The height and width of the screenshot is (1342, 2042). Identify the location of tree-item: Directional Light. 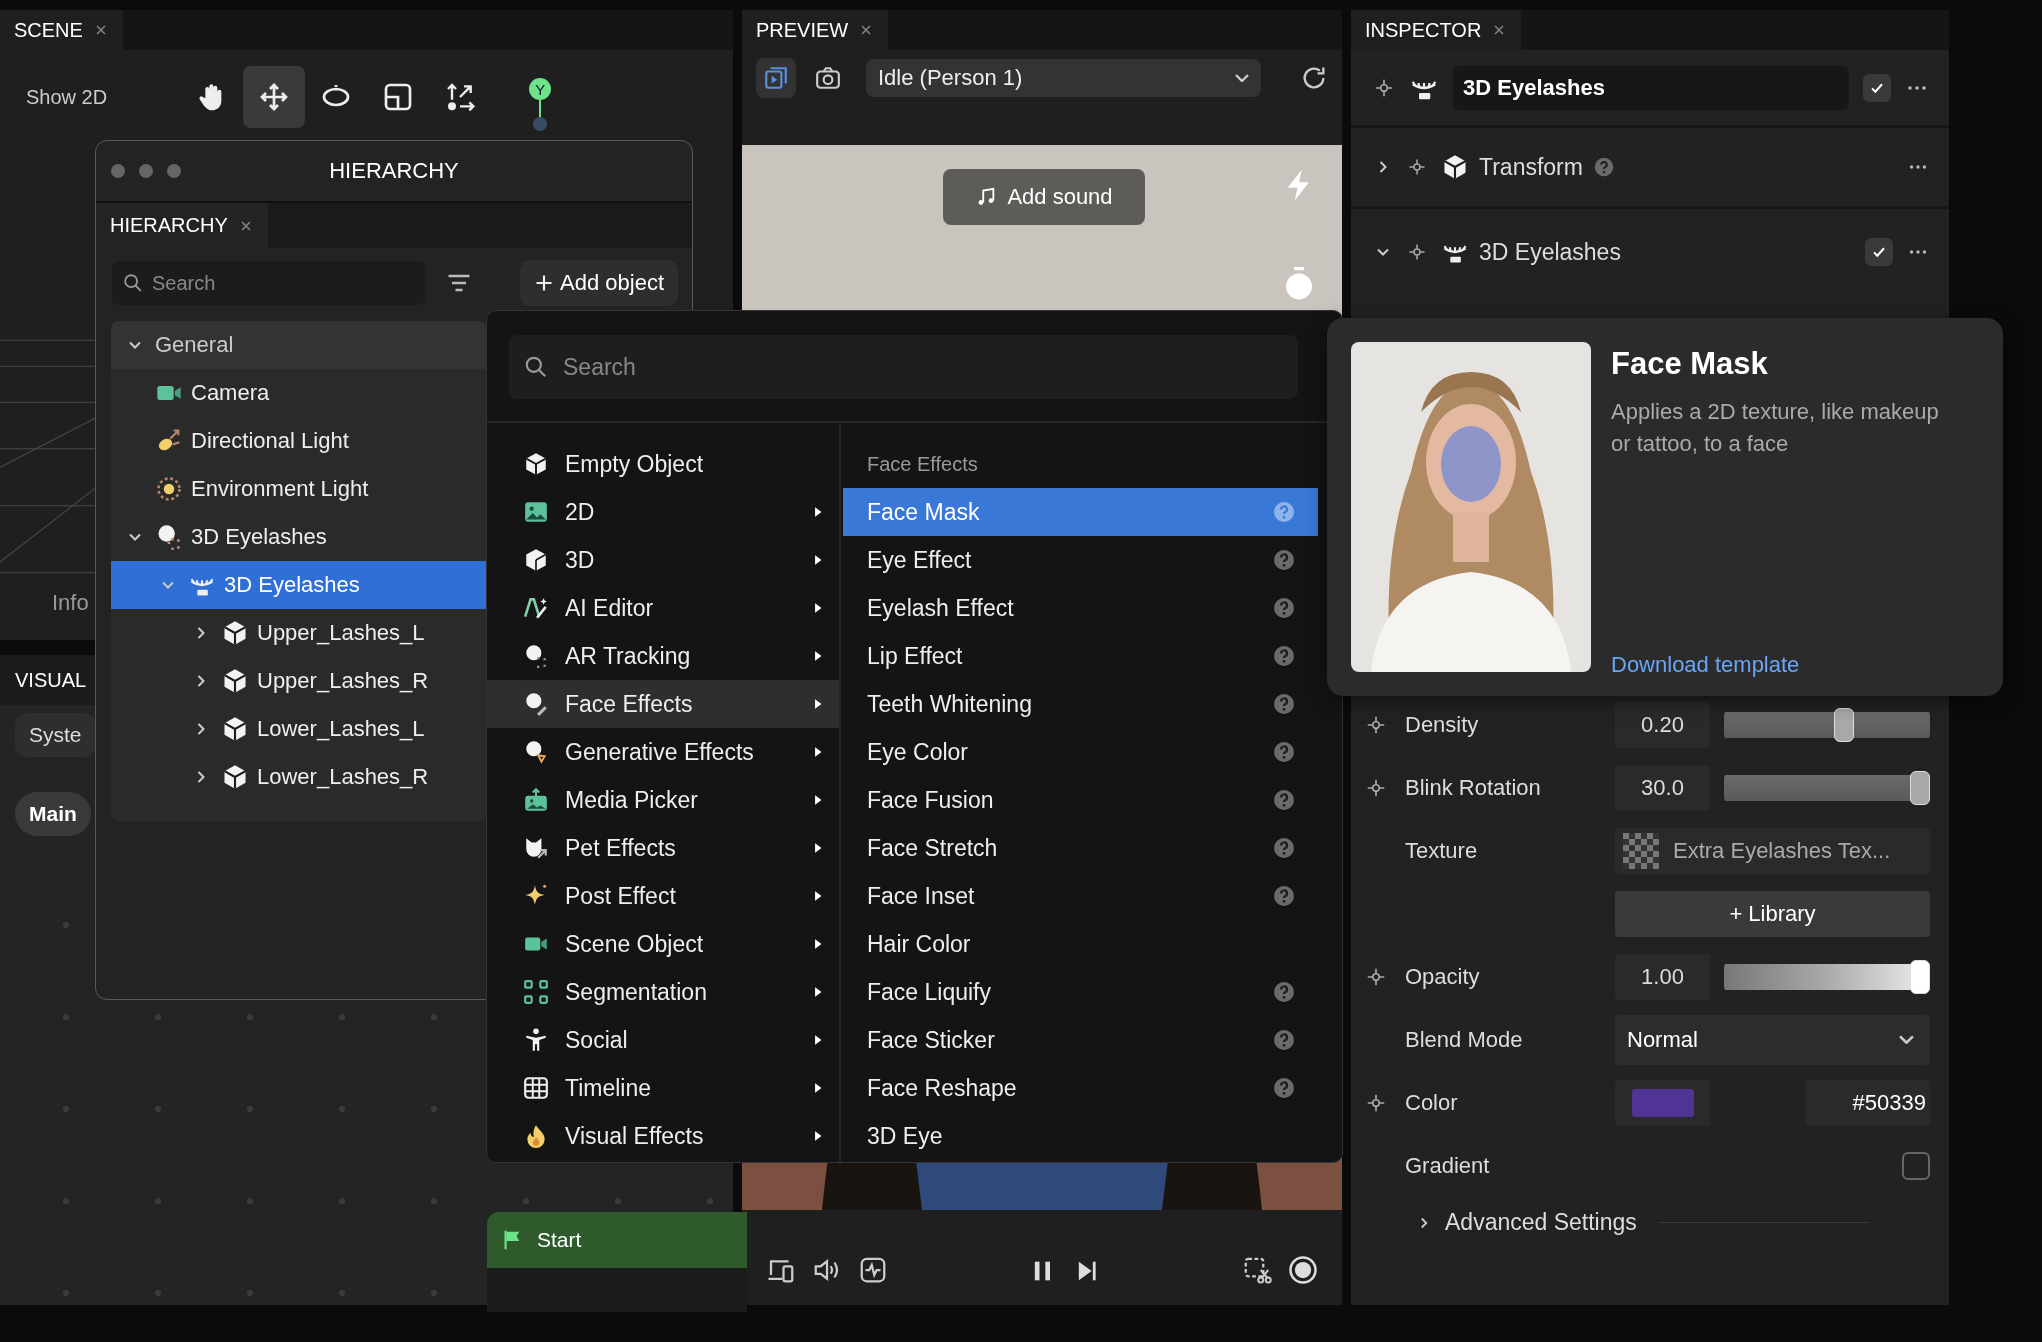
(299, 441).